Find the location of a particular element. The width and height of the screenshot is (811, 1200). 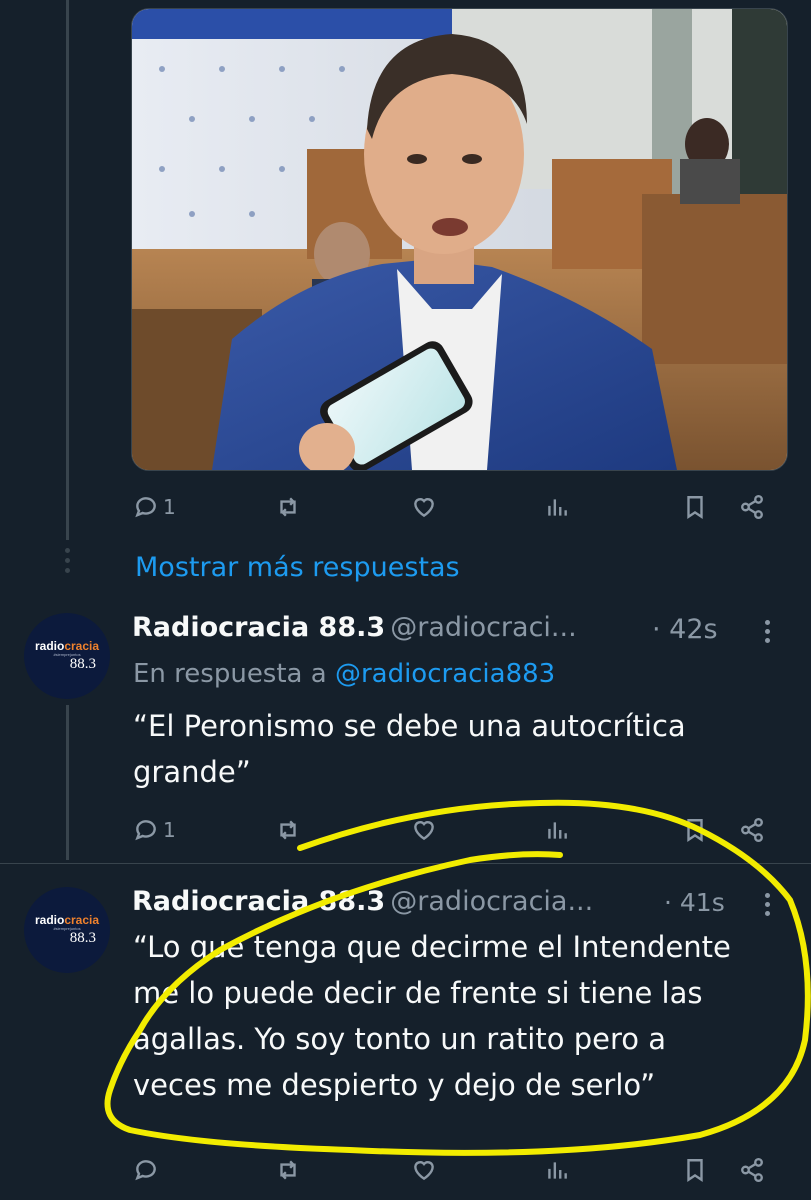

timestamp: · 42s is located at coordinates (685, 629).